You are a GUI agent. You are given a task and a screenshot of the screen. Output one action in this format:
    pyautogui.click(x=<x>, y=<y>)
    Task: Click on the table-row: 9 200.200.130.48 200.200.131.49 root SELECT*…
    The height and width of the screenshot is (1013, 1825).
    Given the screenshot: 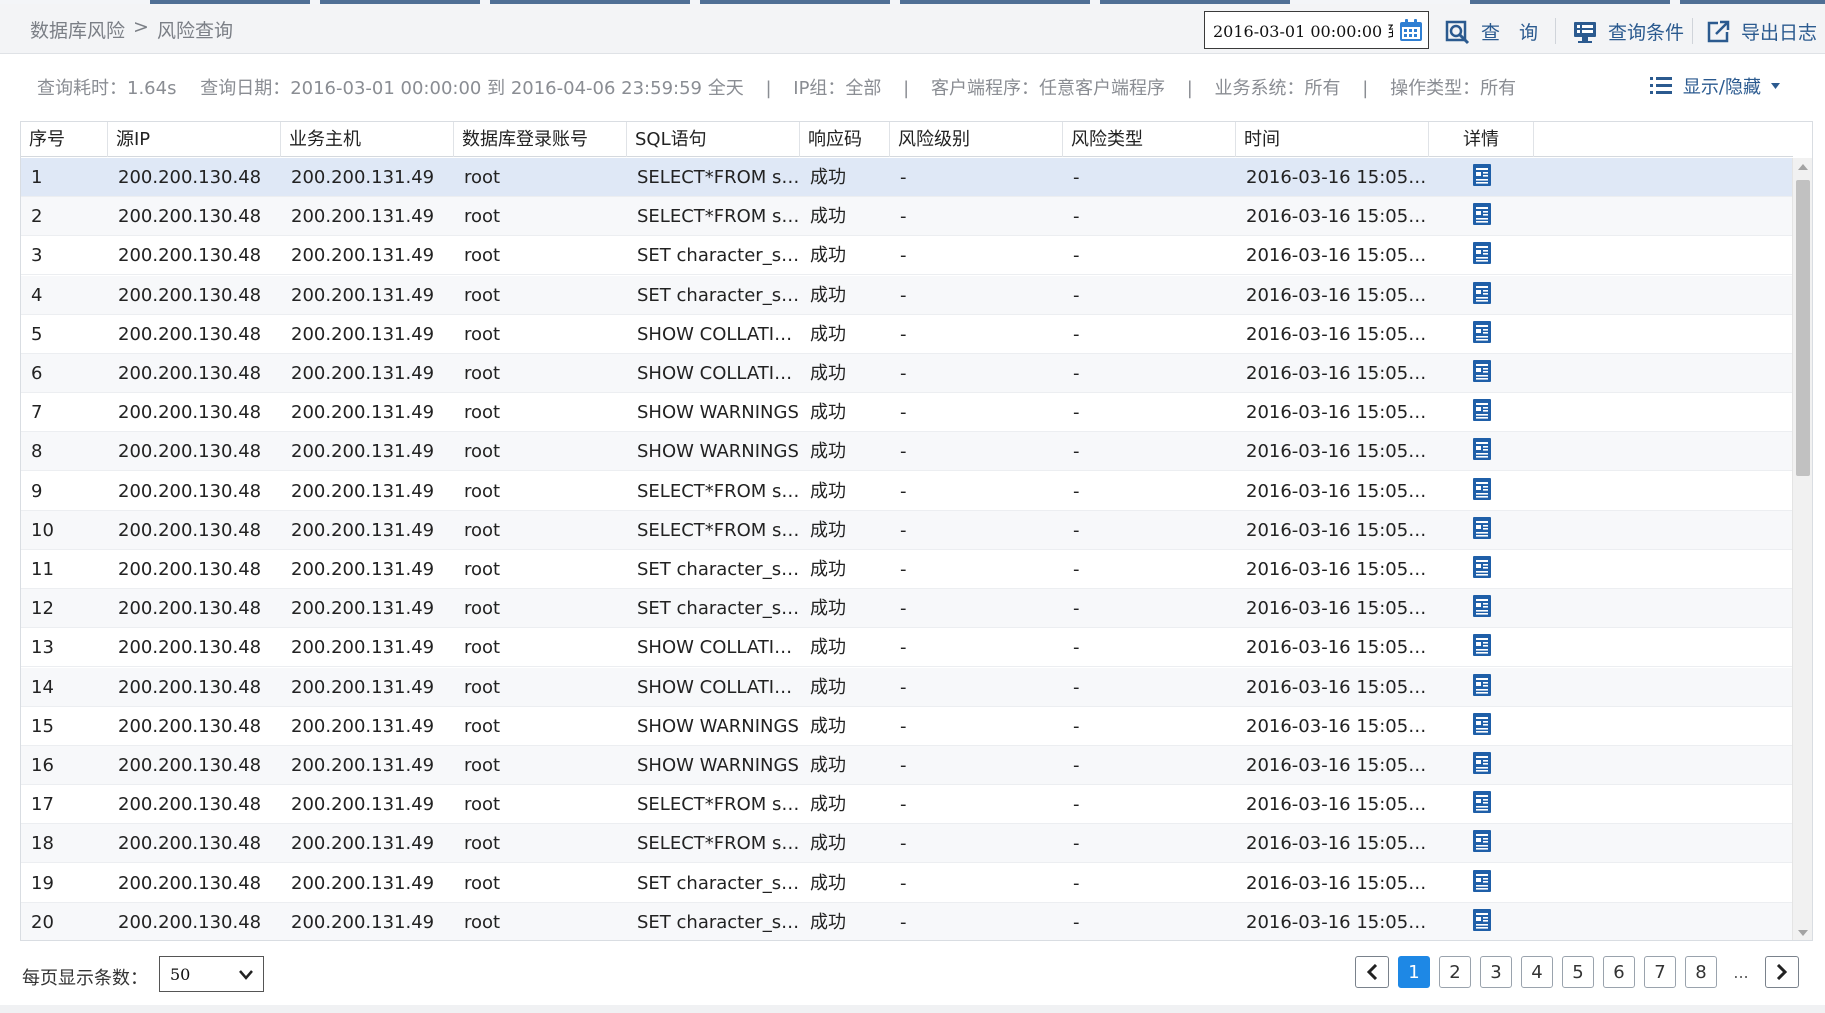 What is the action you would take?
    pyautogui.click(x=907, y=491)
    